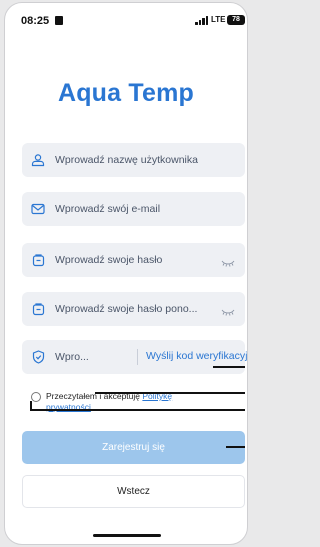 The width and height of the screenshot is (320, 547). What do you see at coordinates (127, 535) in the screenshot?
I see `home-indicator` at bounding box center [127, 535].